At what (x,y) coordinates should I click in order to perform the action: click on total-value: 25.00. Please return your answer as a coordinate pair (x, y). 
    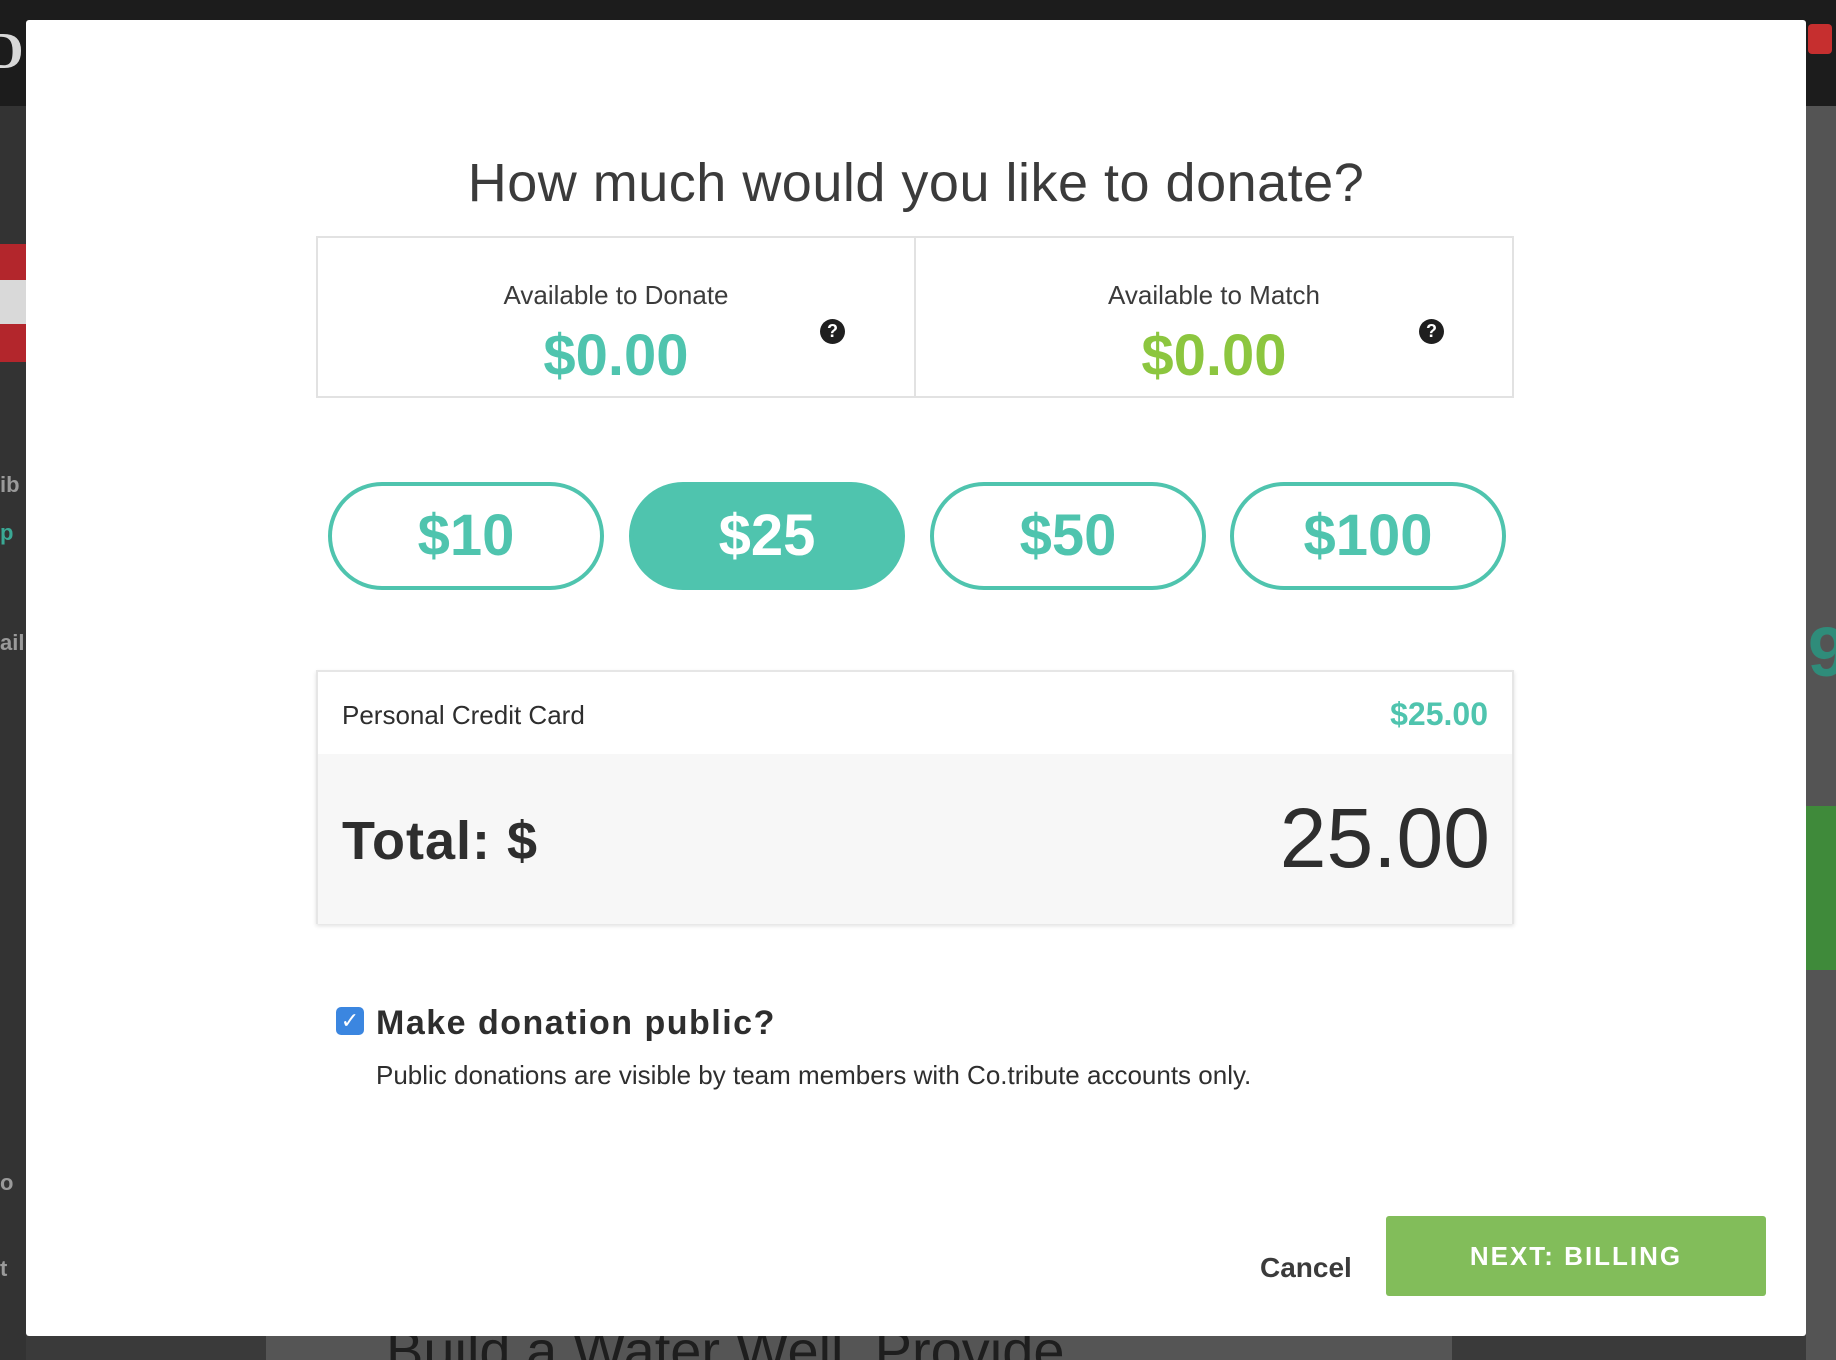
    Looking at the image, I should click on (1384, 838).